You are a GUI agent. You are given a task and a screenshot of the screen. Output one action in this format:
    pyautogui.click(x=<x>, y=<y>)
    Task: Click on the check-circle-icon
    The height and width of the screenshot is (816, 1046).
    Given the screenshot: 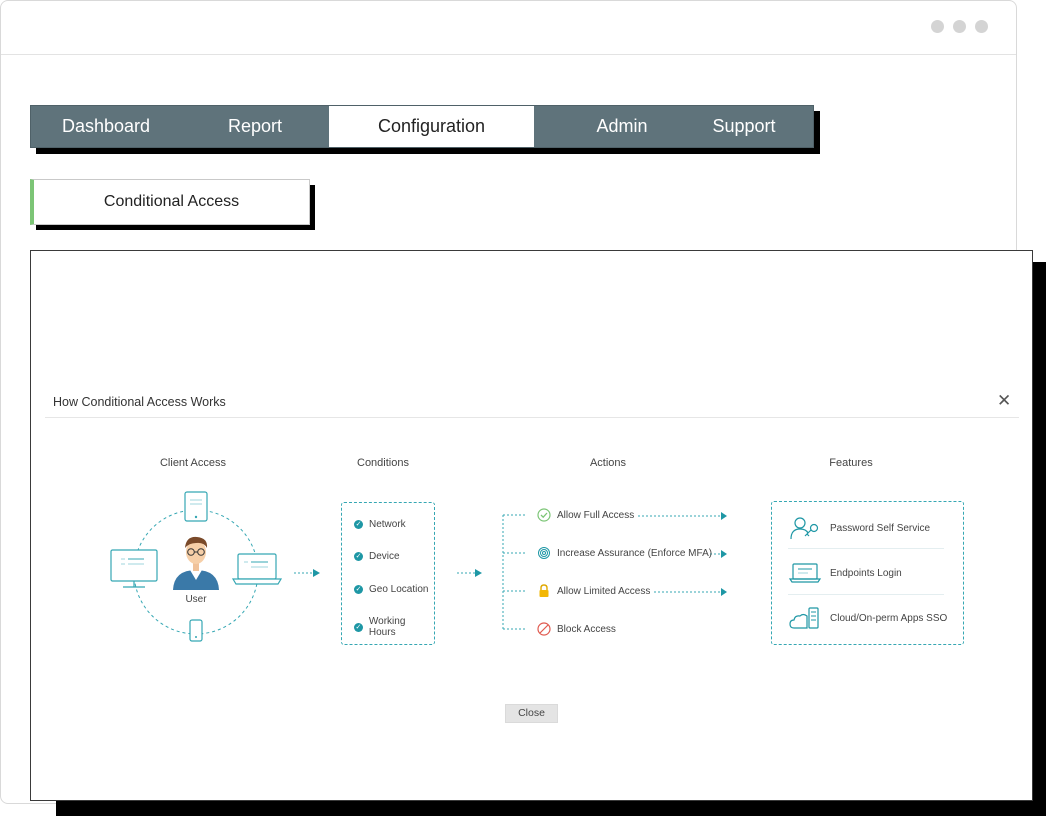 What is the action you would take?
    pyautogui.click(x=544, y=515)
    